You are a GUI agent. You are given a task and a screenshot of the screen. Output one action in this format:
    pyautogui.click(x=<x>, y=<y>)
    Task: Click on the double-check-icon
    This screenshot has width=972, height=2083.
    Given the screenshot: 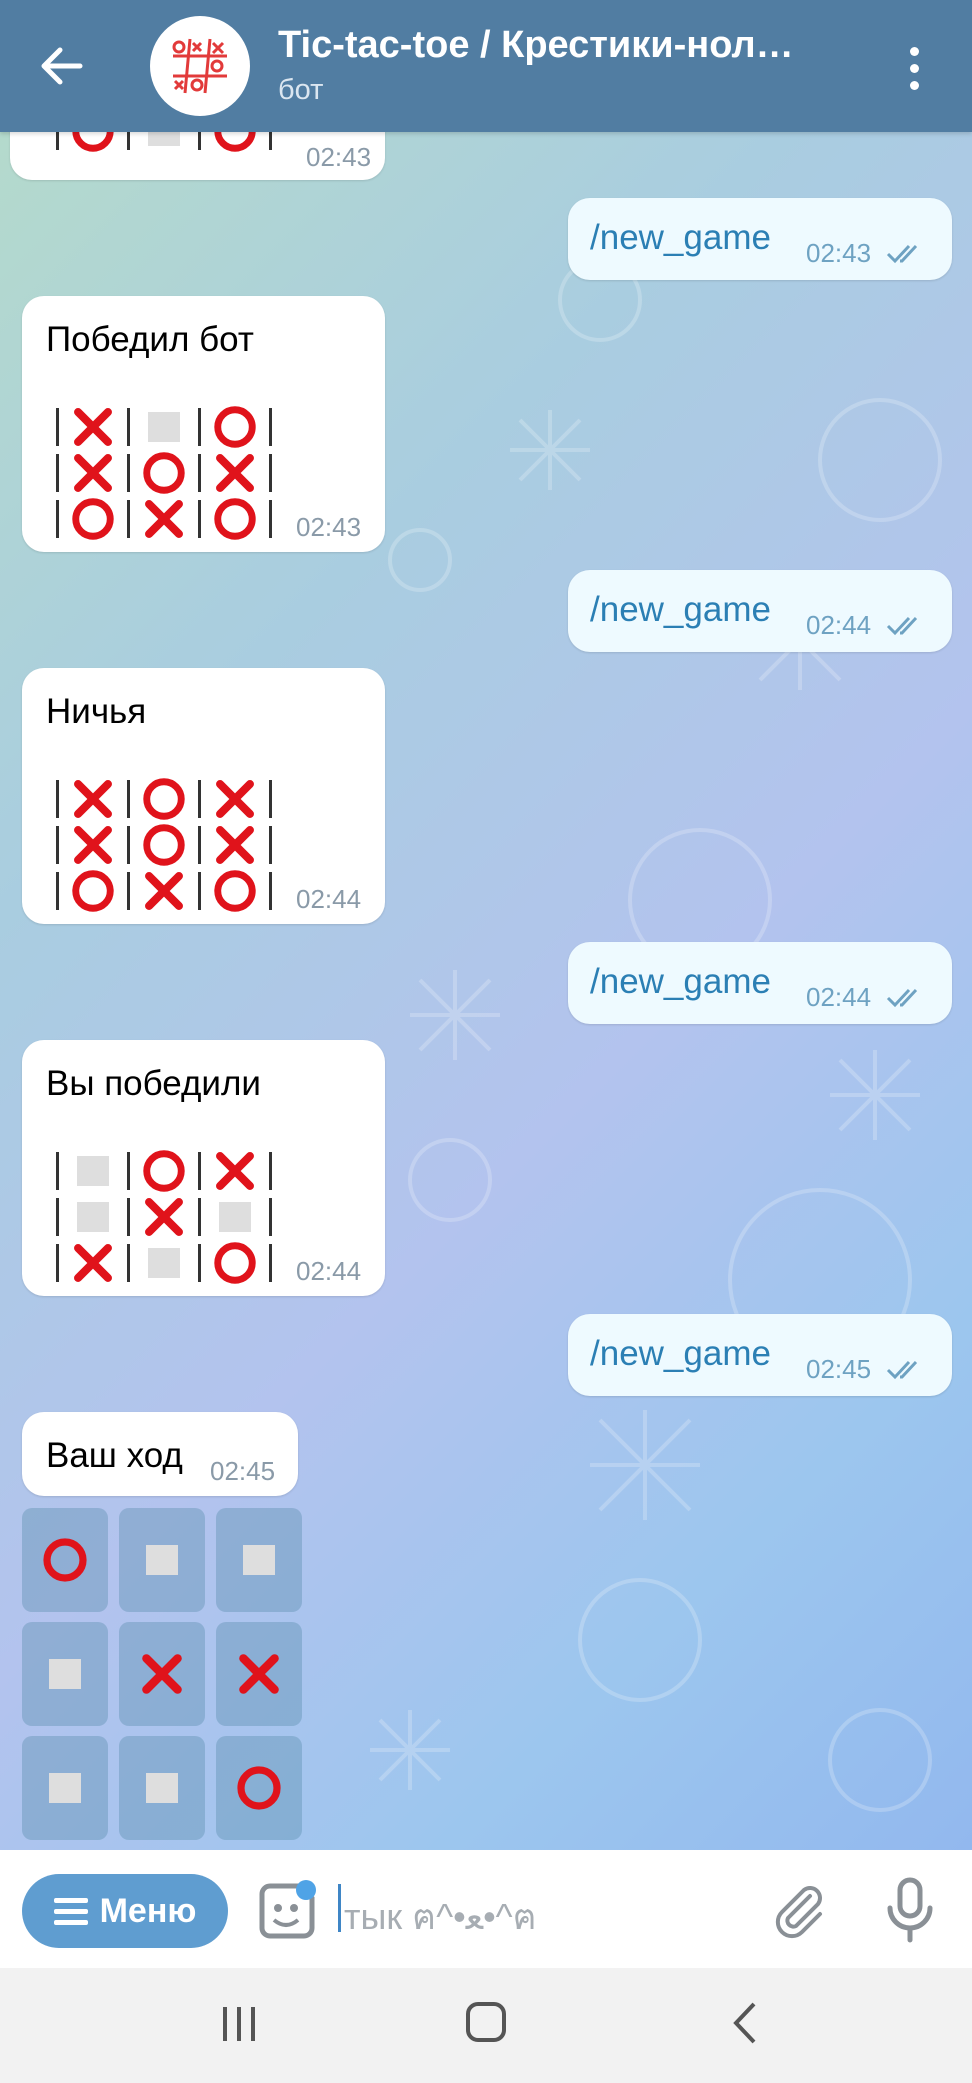 What is the action you would take?
    pyautogui.click(x=902, y=254)
    